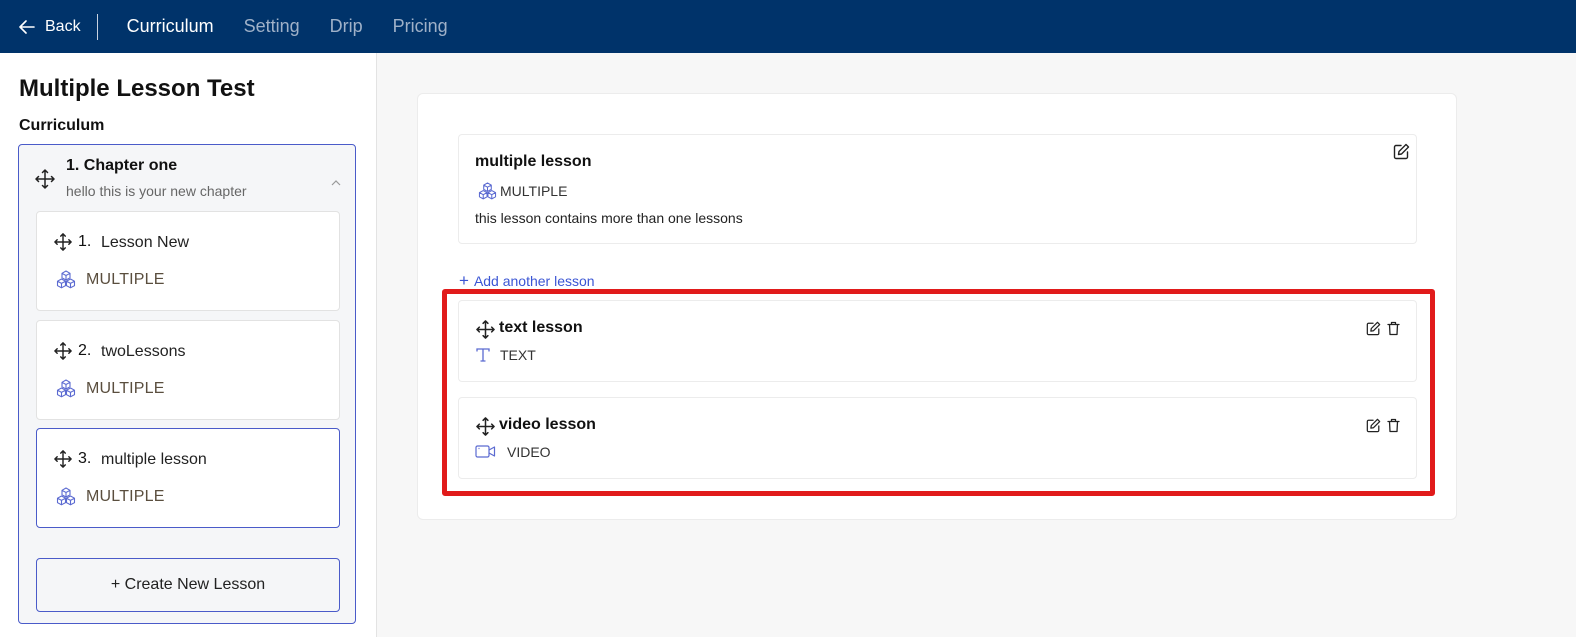 This screenshot has width=1576, height=637. Describe the element at coordinates (62, 125) in the screenshot. I see `curriculum-label: Curriculum` at that location.